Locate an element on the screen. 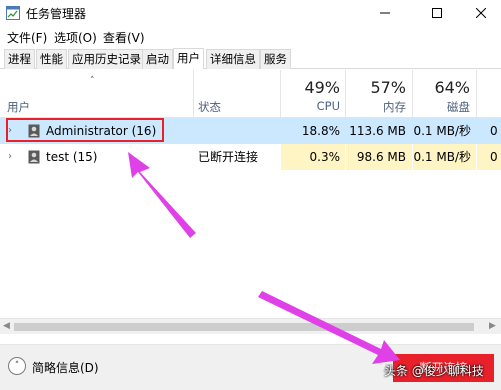 This screenshot has height=390, width=501. task-manager-icon is located at coordinates (13, 13).